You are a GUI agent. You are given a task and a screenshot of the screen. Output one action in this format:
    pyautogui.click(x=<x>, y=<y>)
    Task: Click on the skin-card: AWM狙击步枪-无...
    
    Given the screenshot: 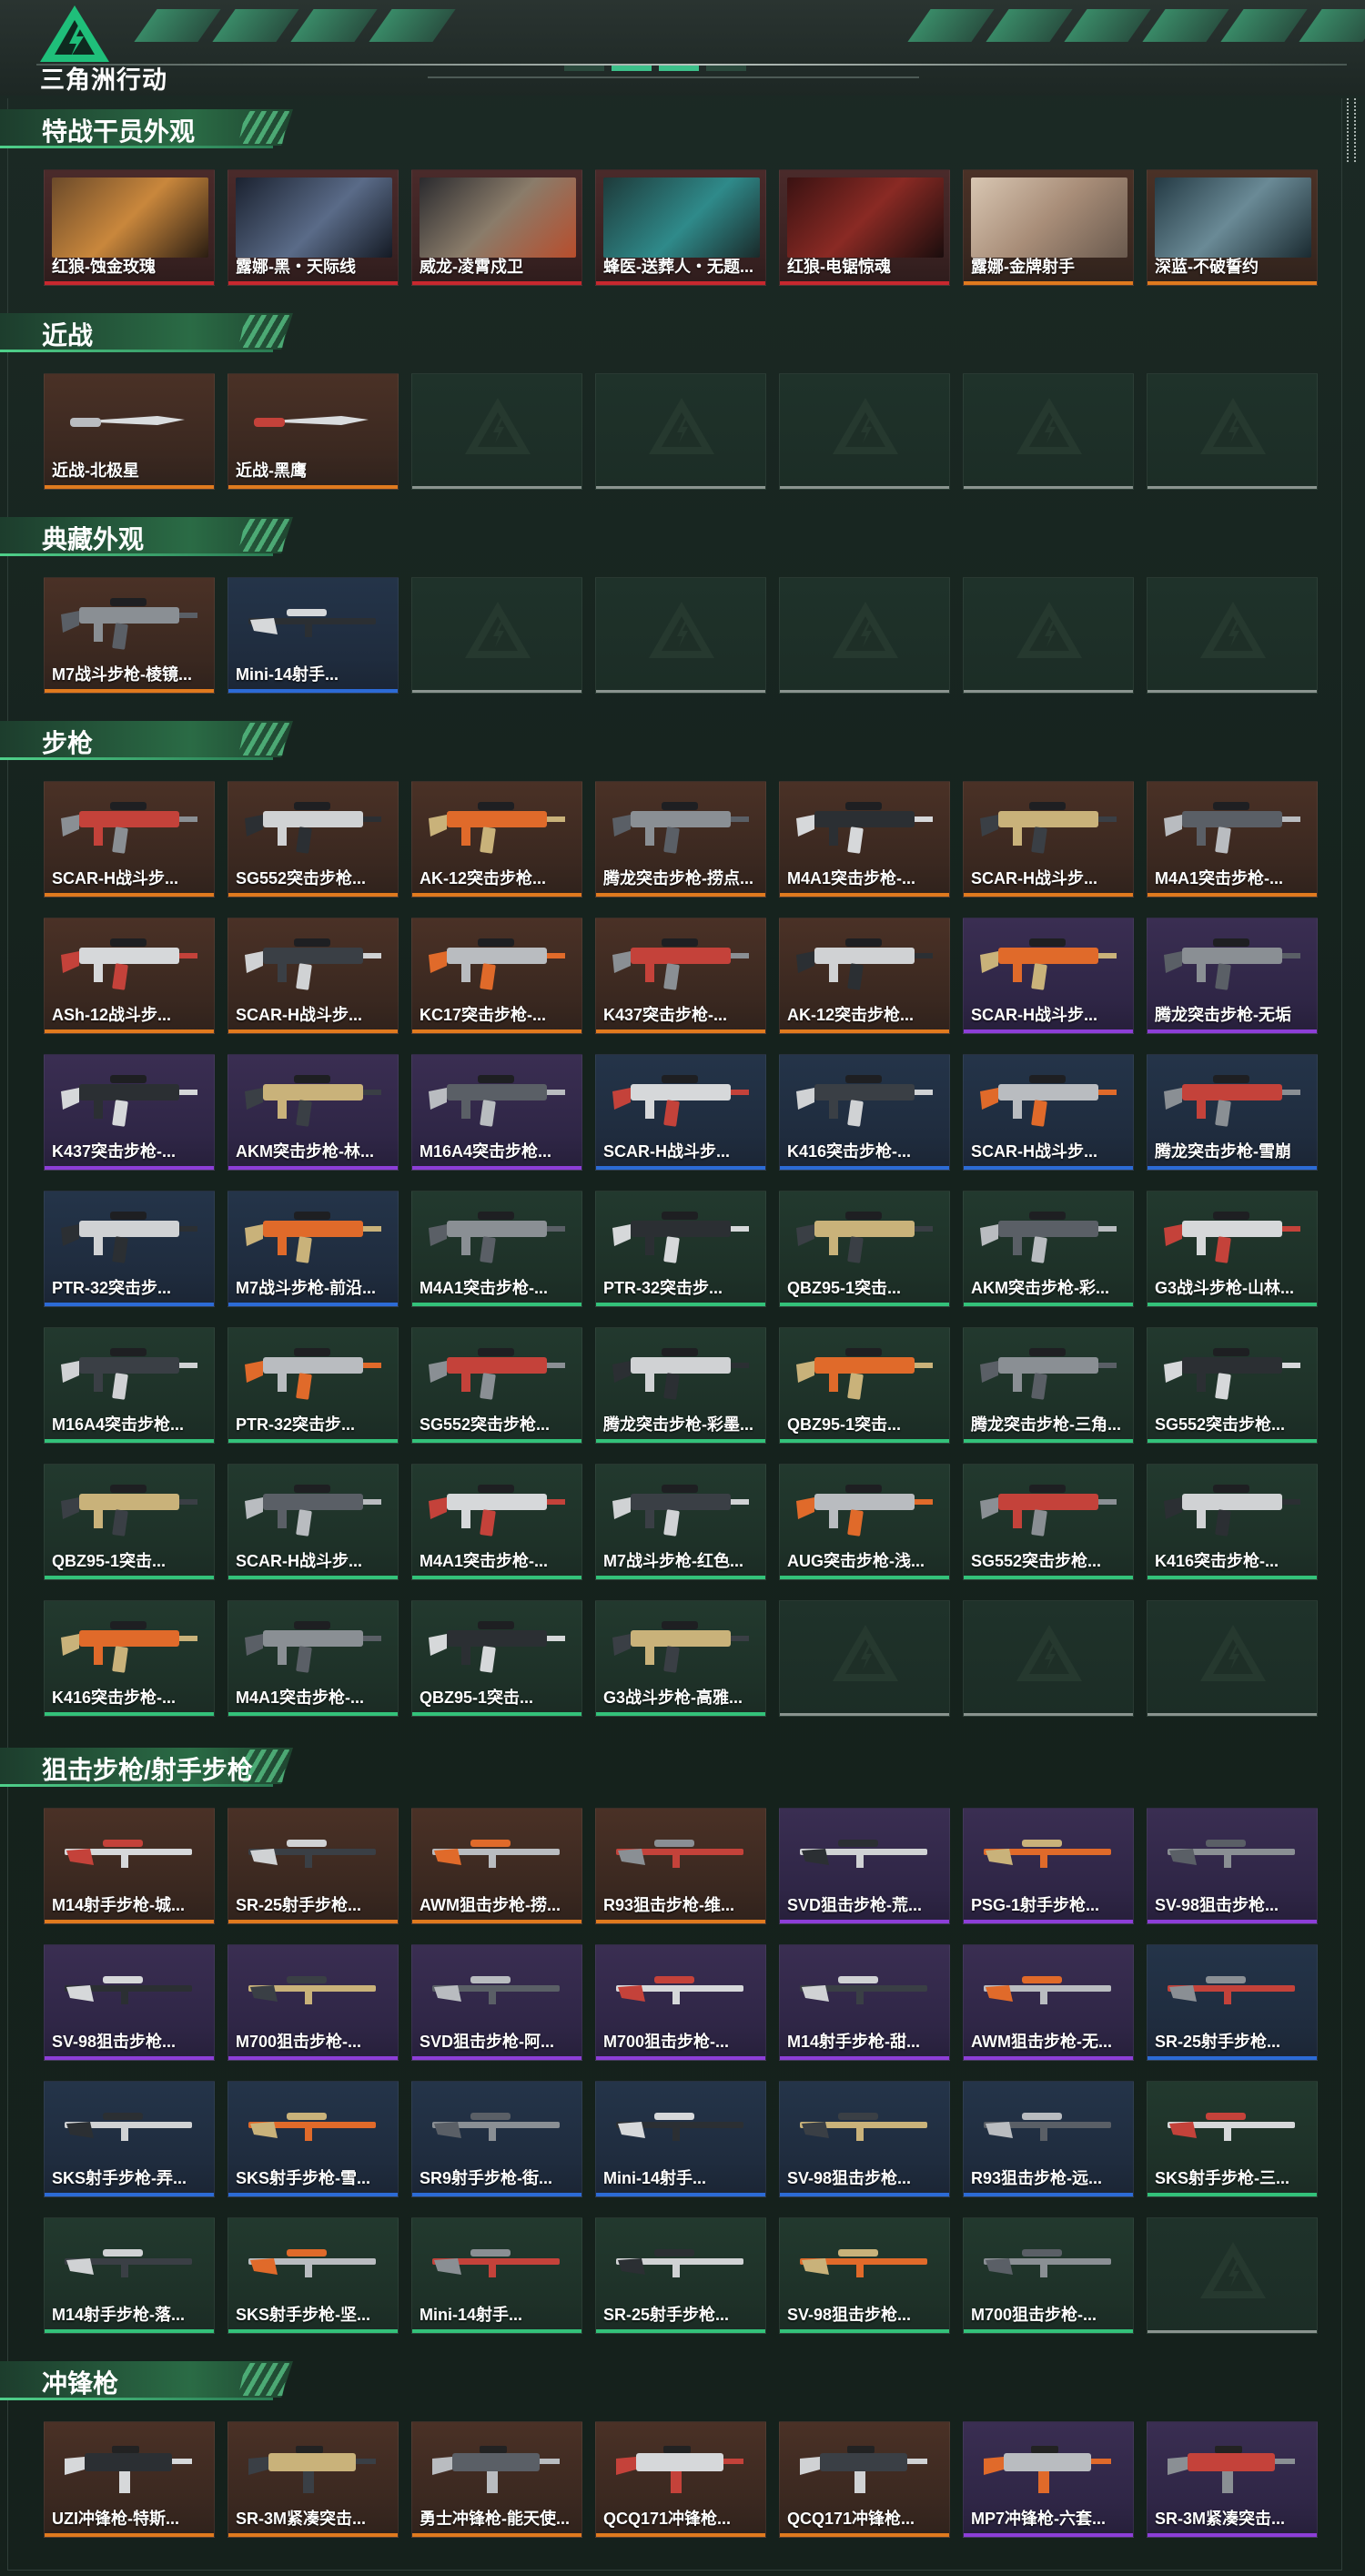 What is the action you would take?
    pyautogui.click(x=1048, y=2002)
    